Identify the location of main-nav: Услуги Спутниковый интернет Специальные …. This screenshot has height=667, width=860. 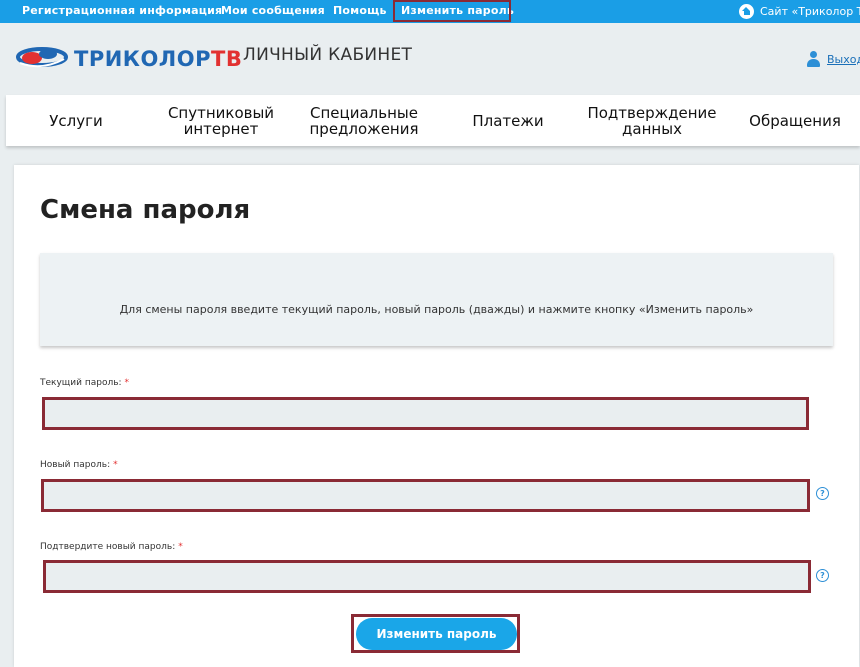
(433, 120).